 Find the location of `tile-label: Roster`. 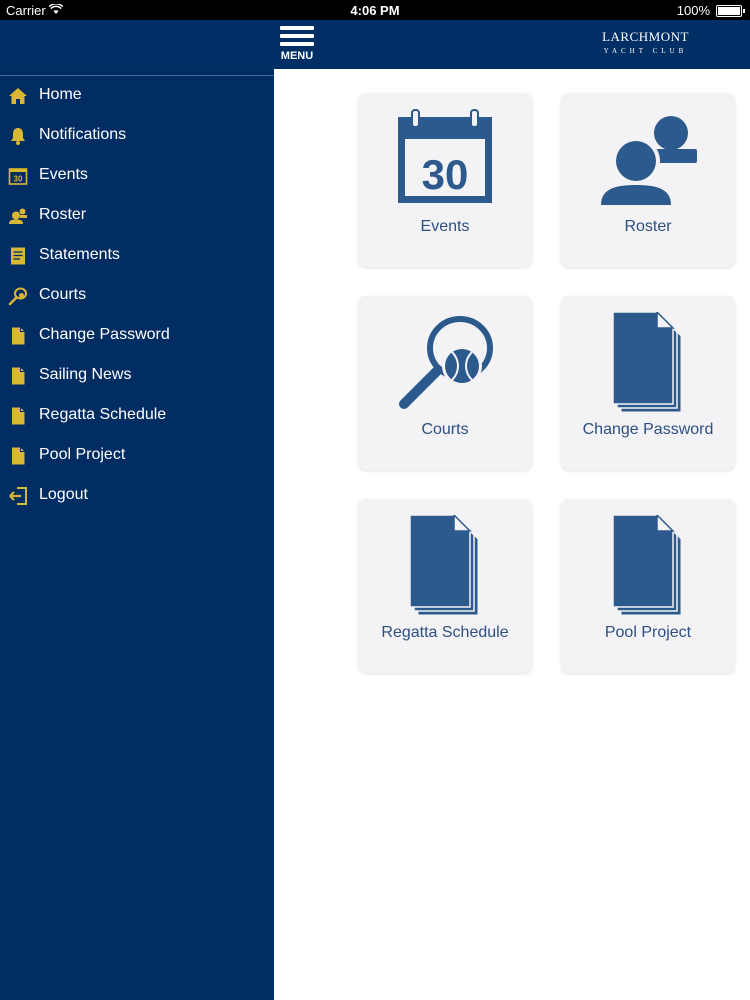

tile-label: Roster is located at coordinates (648, 226).